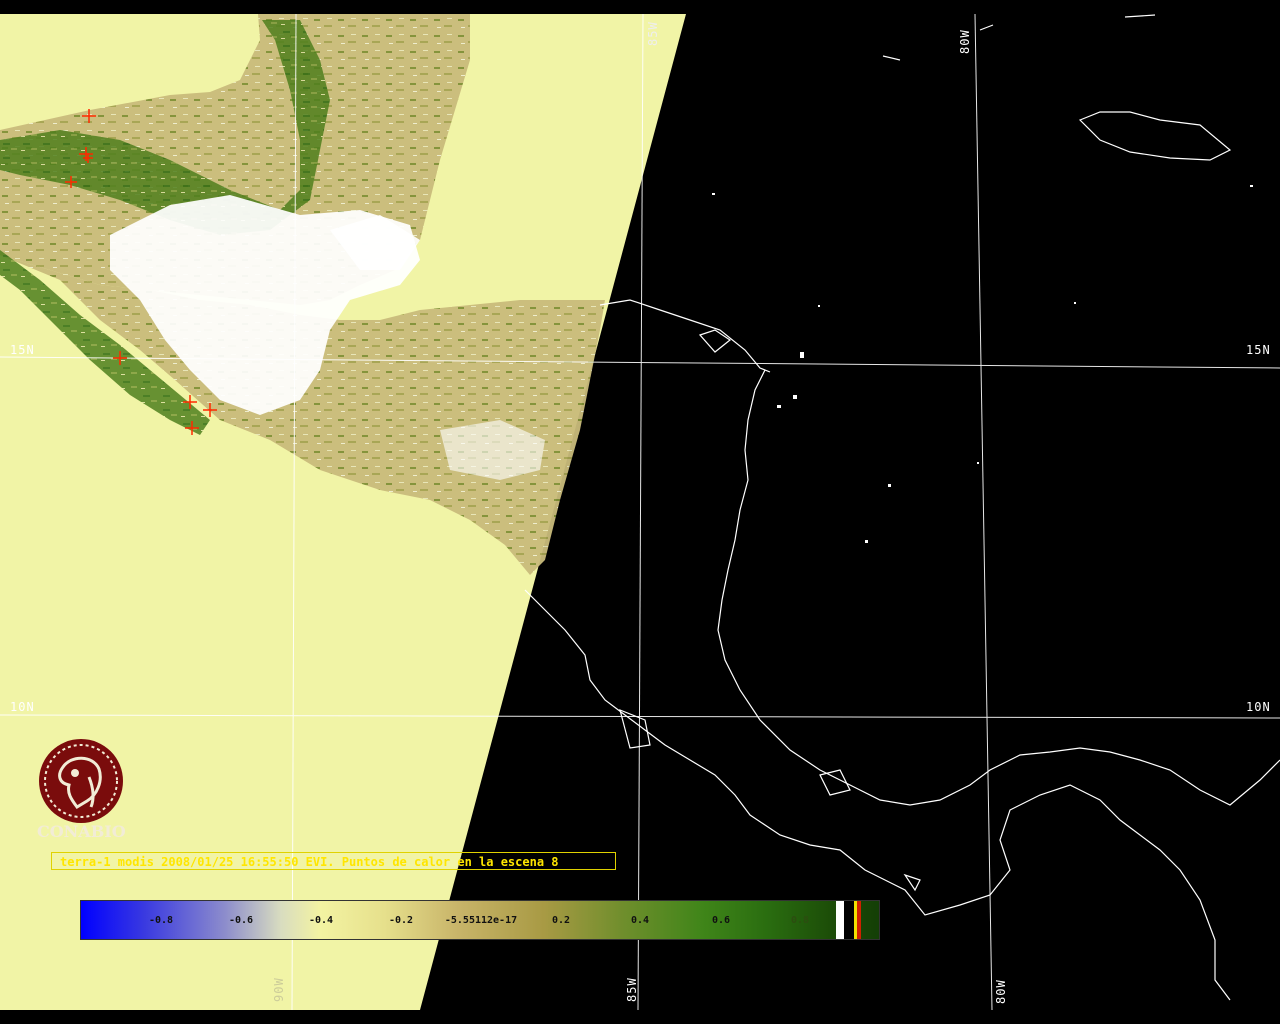 This screenshot has width=1280, height=1024. Describe the element at coordinates (859, 920) in the screenshot. I see `colorbar-swatch-red` at that location.